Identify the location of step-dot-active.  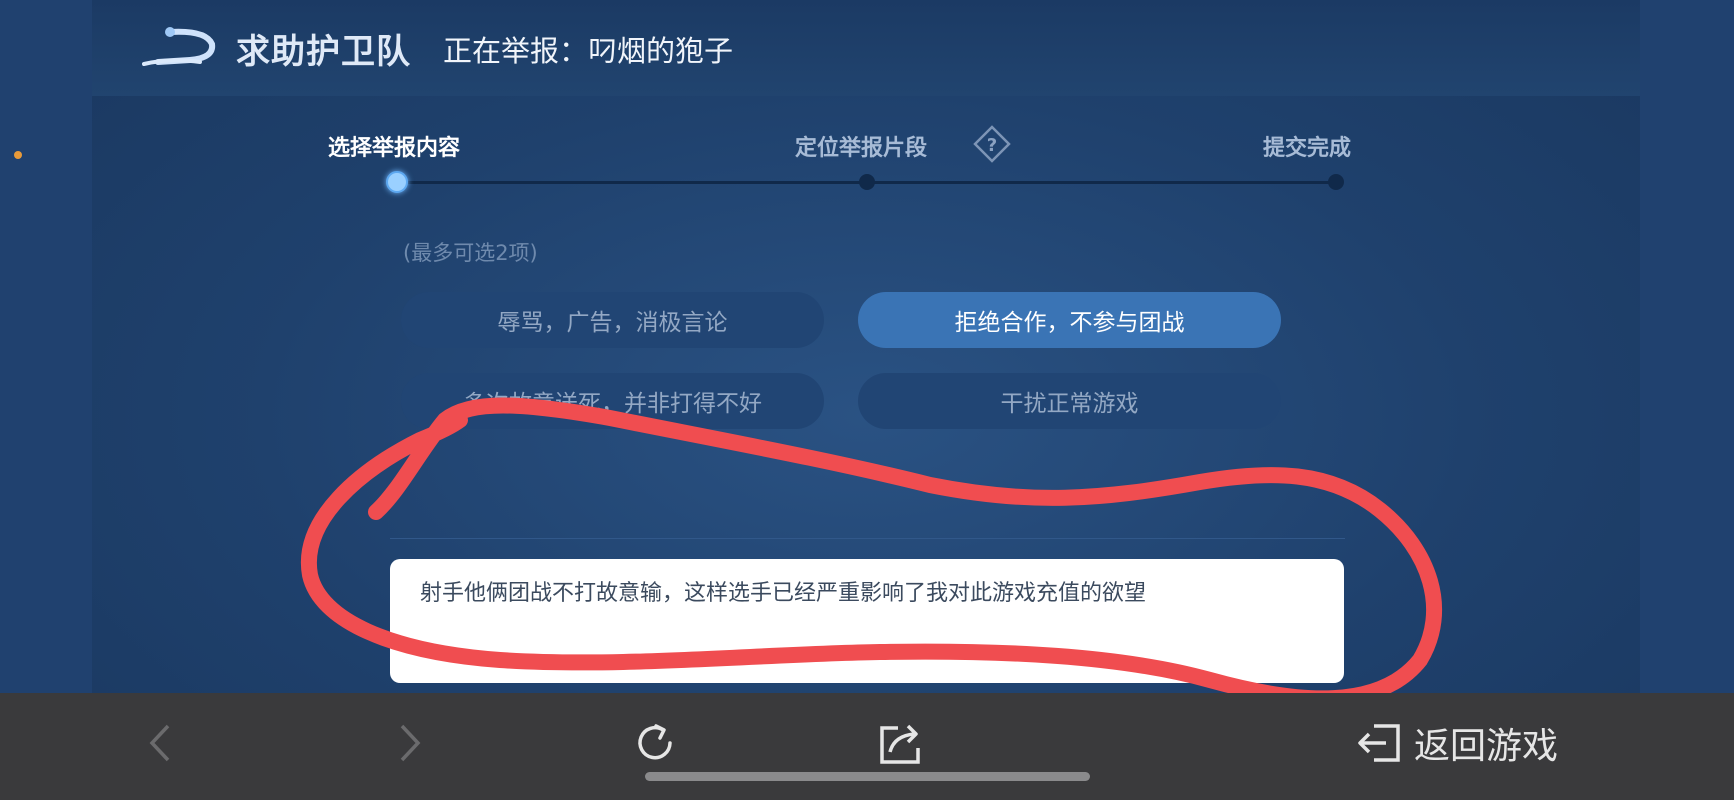
(397, 182).